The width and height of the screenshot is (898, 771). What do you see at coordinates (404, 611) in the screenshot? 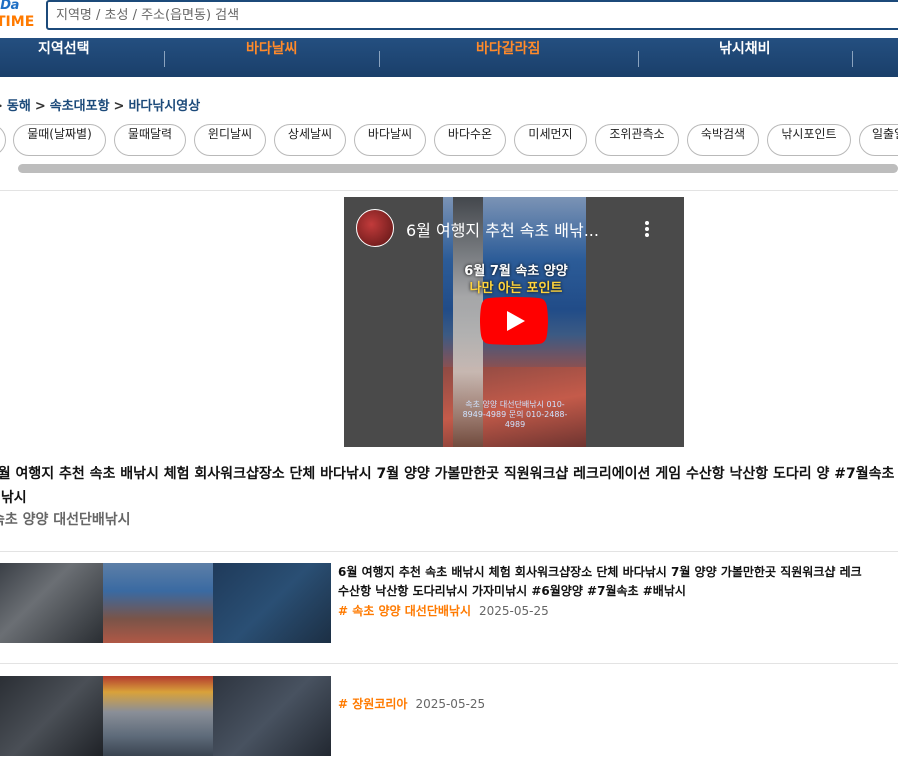
I see `list-item-channel-tag: # 속초 양양 대선단배낚시` at bounding box center [404, 611].